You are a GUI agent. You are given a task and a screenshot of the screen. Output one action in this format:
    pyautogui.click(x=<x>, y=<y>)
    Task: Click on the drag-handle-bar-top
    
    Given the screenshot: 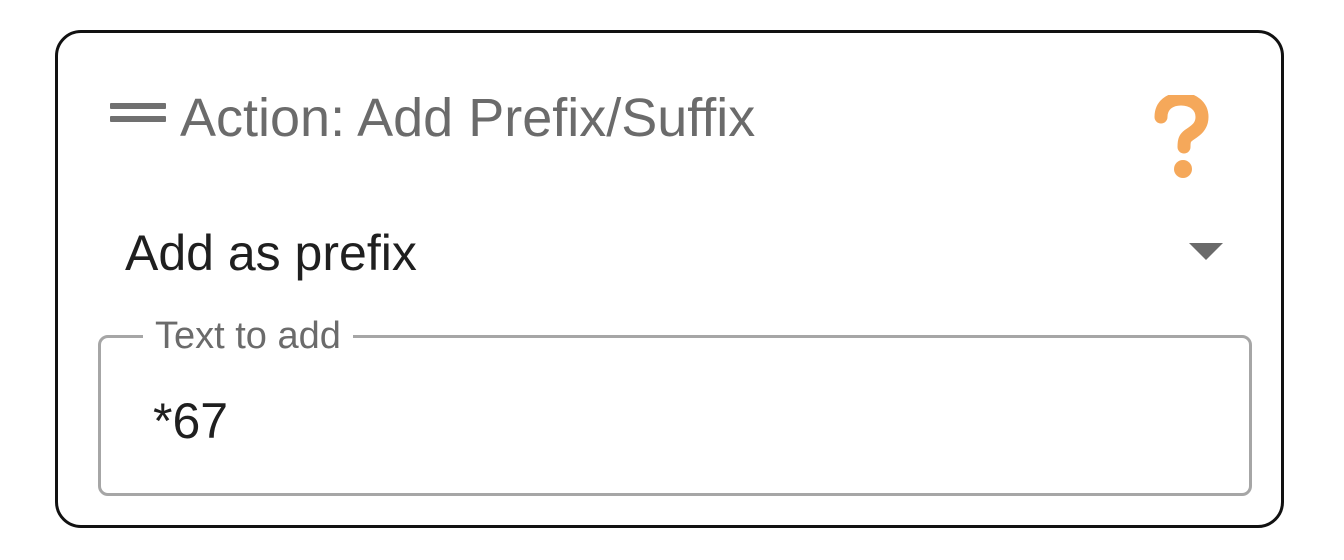 What is the action you would take?
    pyautogui.click(x=138, y=106)
    